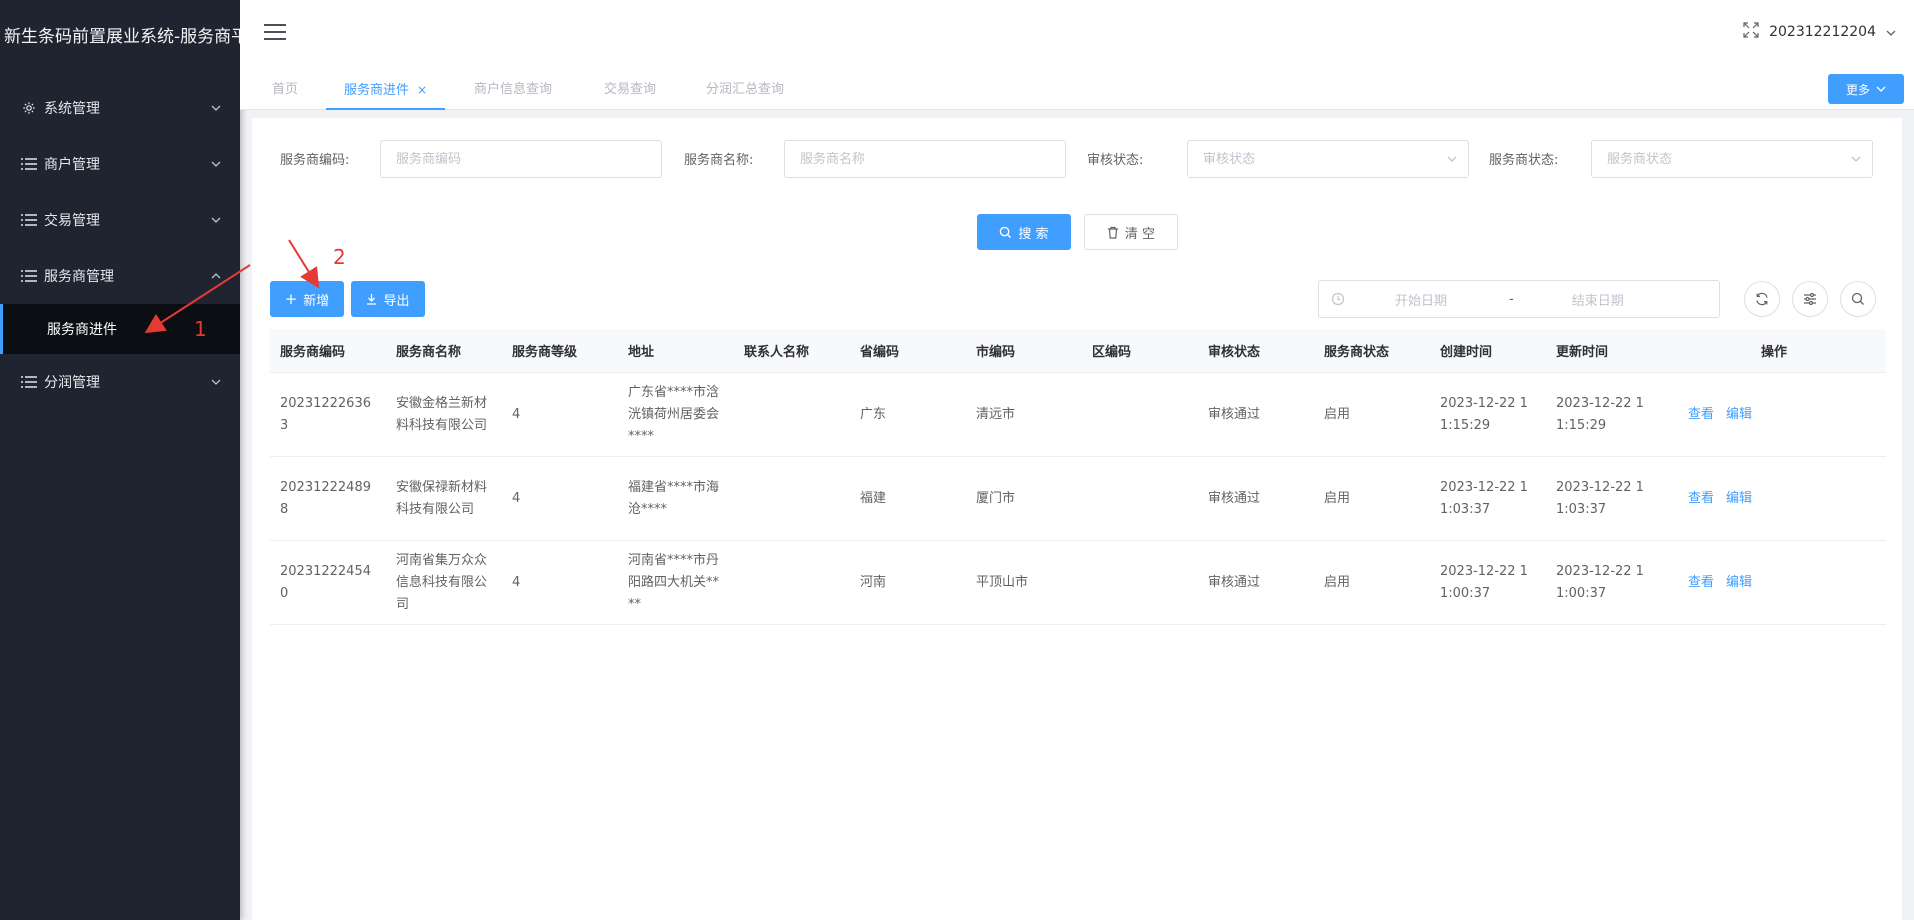 The image size is (1914, 920). I want to click on tab-transaction-query: 交易查询, so click(630, 89).